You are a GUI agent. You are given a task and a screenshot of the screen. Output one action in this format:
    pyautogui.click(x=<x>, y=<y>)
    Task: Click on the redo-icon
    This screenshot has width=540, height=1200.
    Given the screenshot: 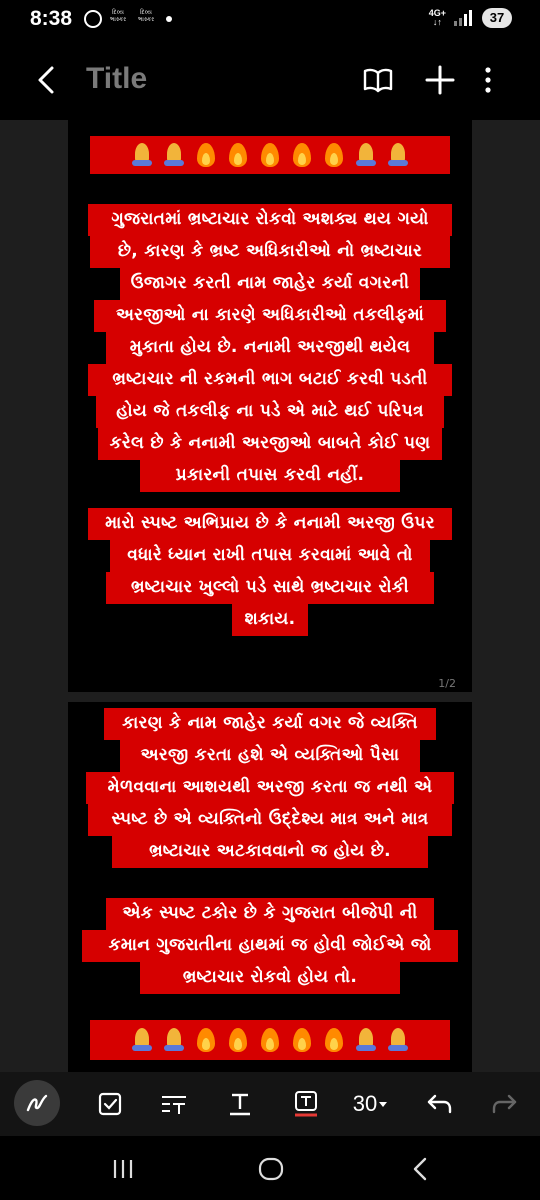 What is the action you would take?
    pyautogui.click(x=504, y=1104)
    